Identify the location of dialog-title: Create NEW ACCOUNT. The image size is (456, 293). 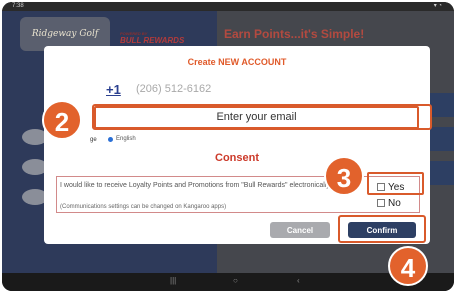
(237, 62).